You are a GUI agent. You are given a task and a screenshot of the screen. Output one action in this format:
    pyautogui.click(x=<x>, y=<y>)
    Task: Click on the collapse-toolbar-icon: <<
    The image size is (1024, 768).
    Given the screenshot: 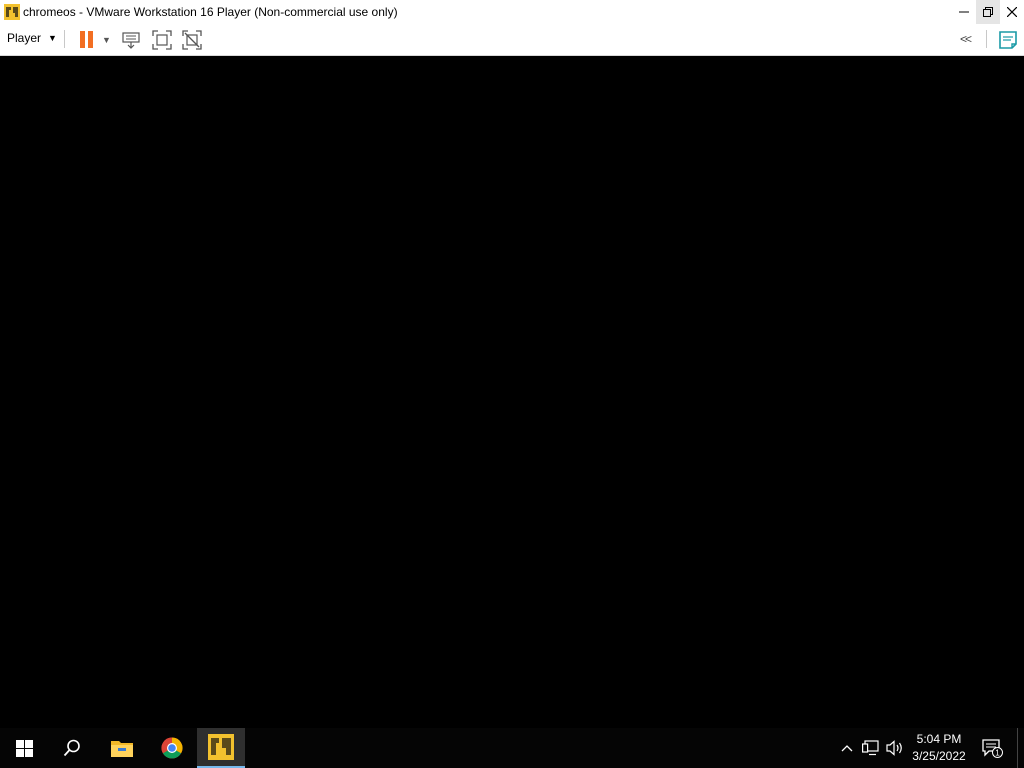 What is the action you would take?
    pyautogui.click(x=966, y=39)
    